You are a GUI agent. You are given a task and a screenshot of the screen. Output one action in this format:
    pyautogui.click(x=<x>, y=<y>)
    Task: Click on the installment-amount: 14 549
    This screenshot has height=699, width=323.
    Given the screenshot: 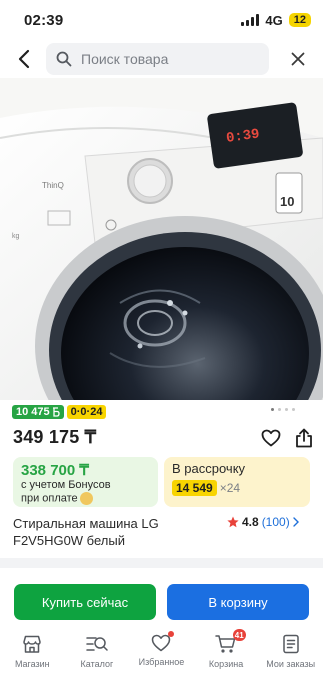 What is the action you would take?
    pyautogui.click(x=194, y=488)
    